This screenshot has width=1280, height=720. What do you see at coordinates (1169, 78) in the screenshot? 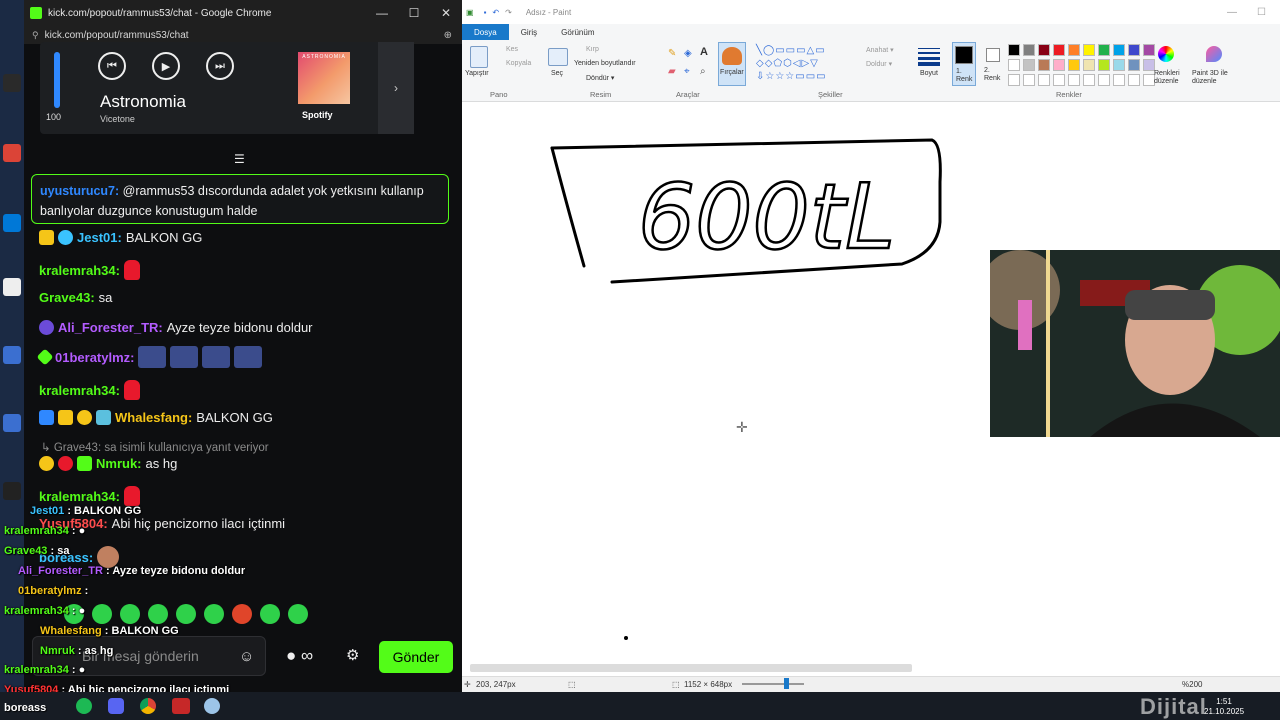
I see `edit-colors-button: Renkleri düzenle` at bounding box center [1169, 78].